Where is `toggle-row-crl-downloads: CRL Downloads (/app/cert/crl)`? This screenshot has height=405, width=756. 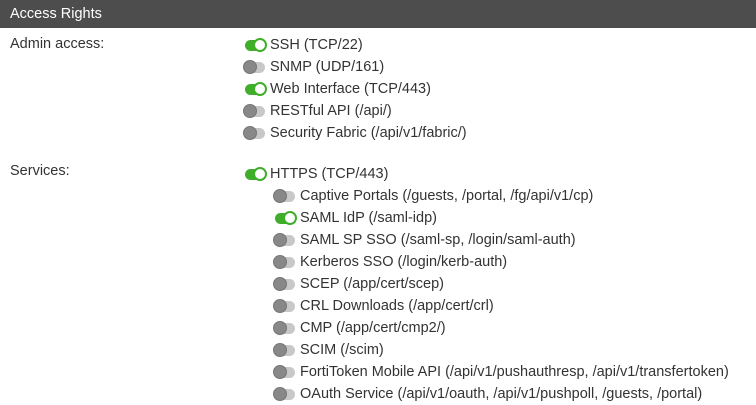 toggle-row-crl-downloads: CRL Downloads (/app/cert/crl) is located at coordinates (383, 306).